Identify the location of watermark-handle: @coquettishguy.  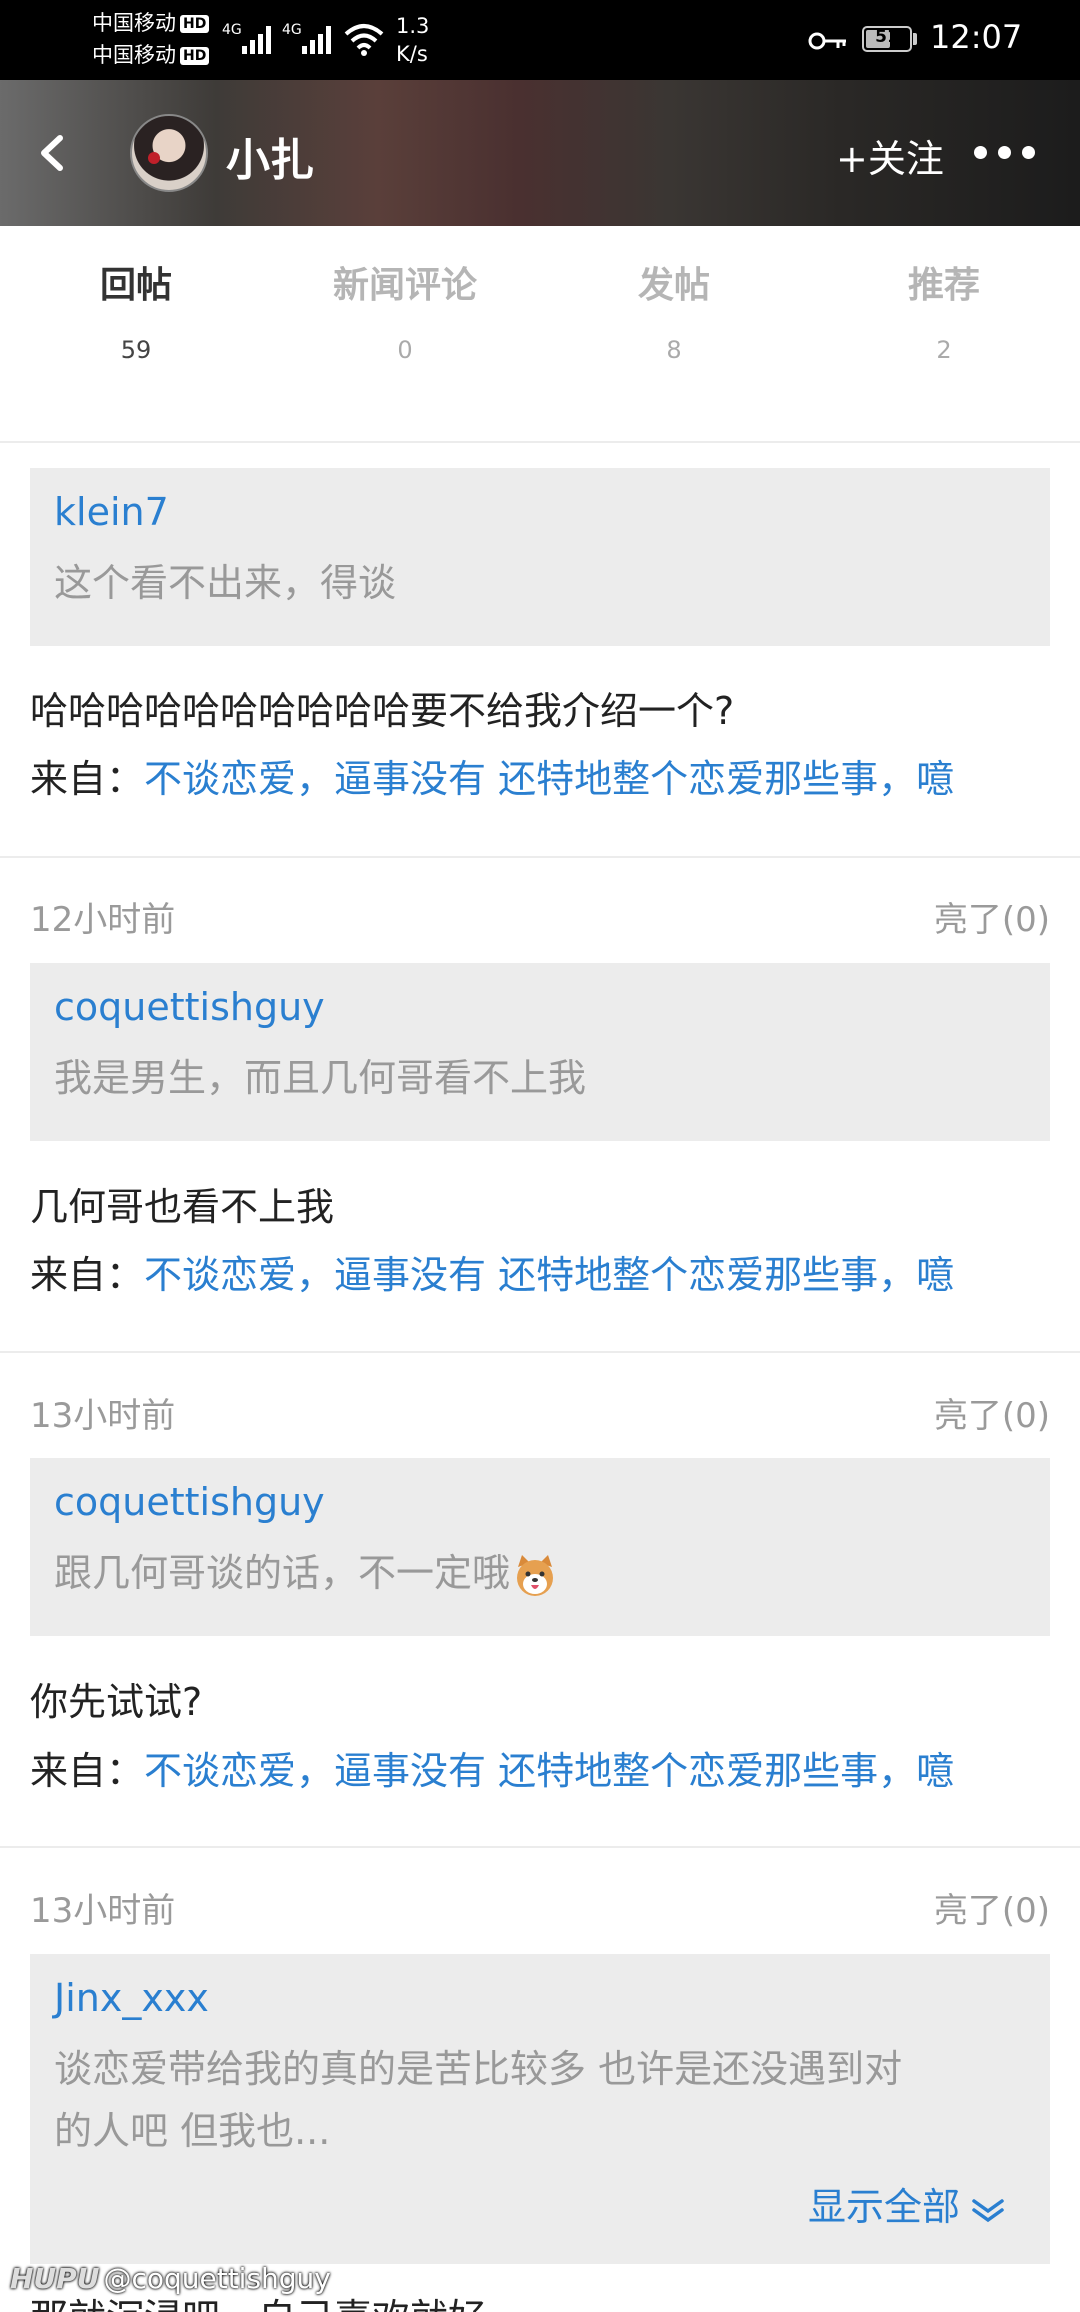
(217, 2278).